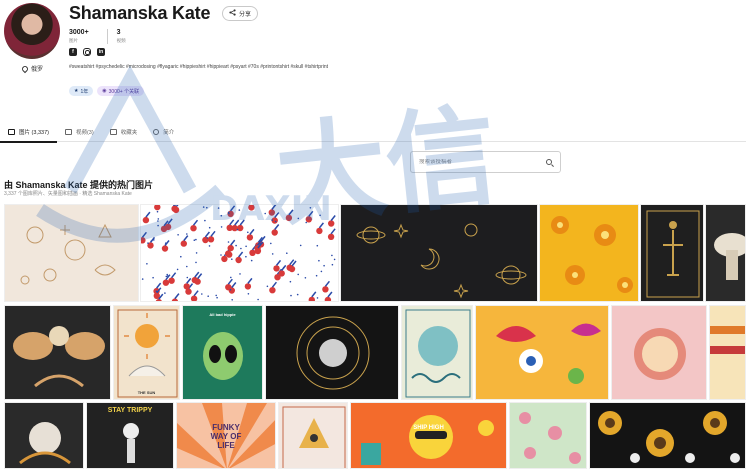  Describe the element at coordinates (548, 353) in the screenshot. I see `psychedelic-stickers-art` at that location.